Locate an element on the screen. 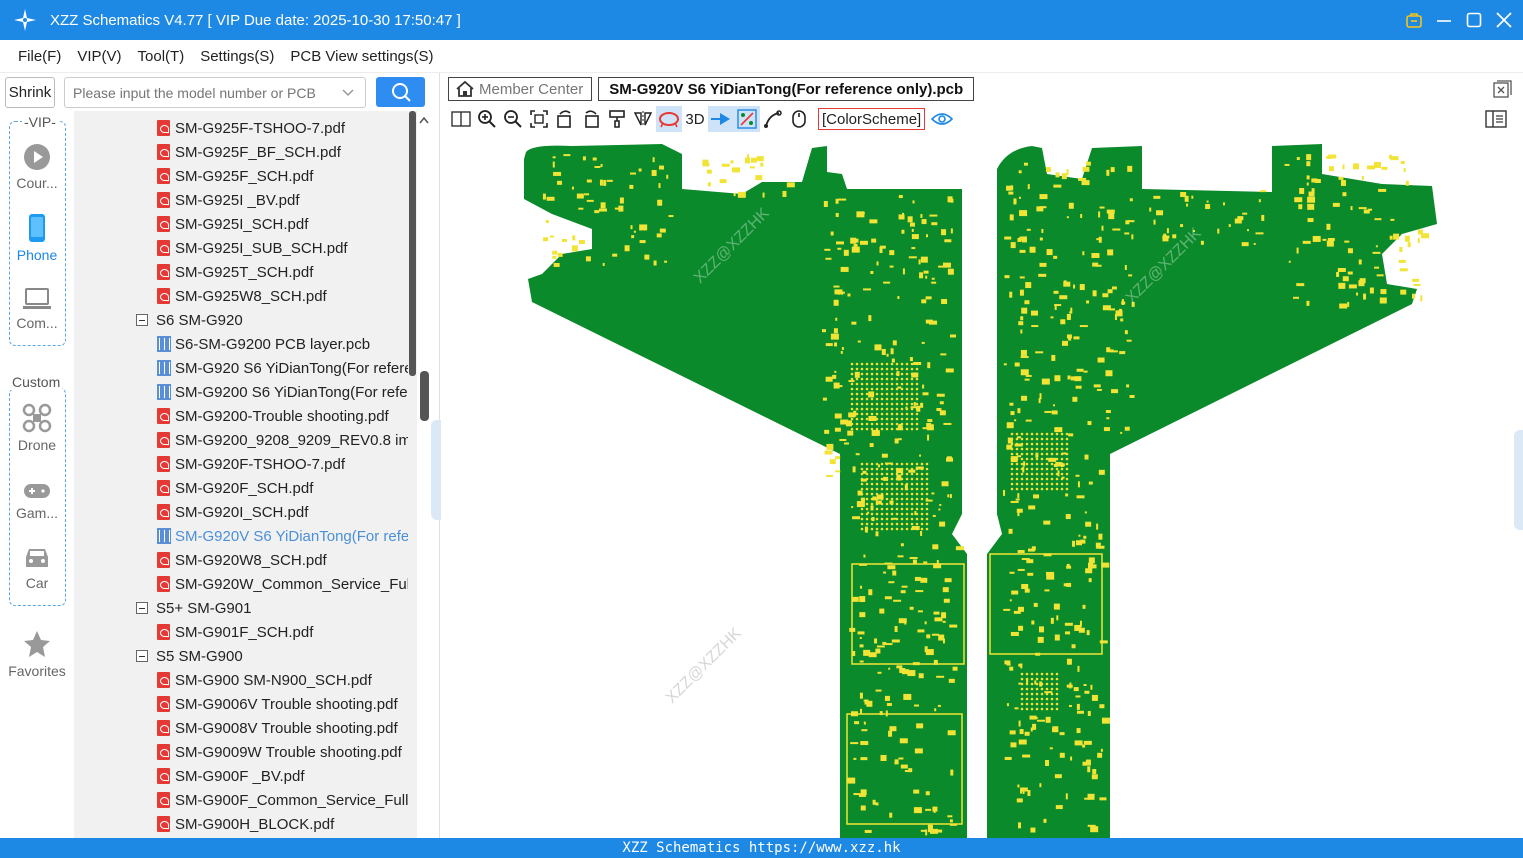  menu-vip: VIP(V) is located at coordinates (99, 56).